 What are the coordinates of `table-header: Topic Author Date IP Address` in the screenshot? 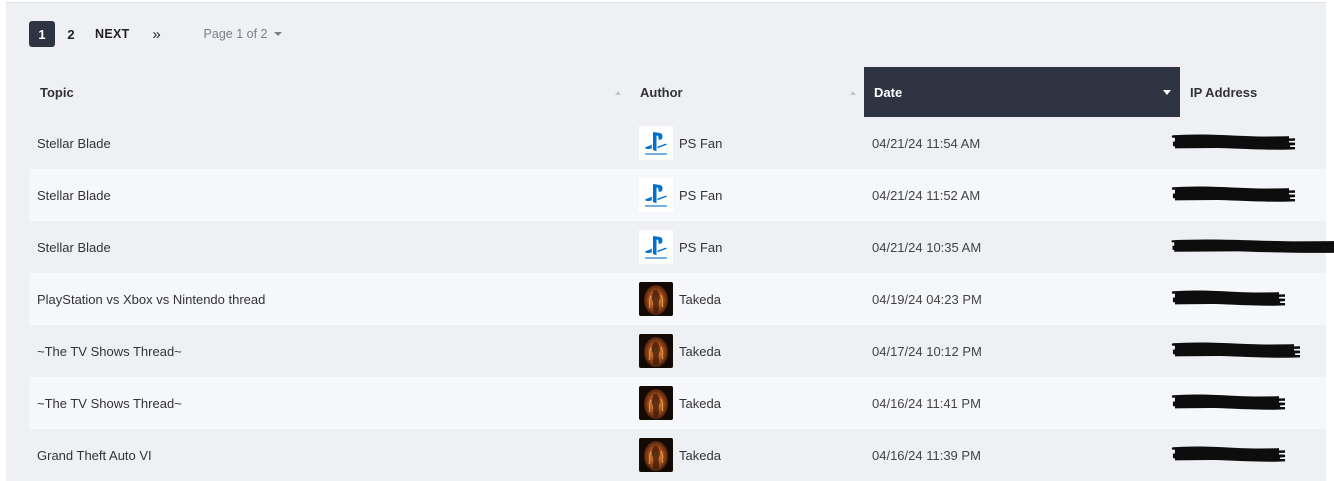 It's located at (677, 92).